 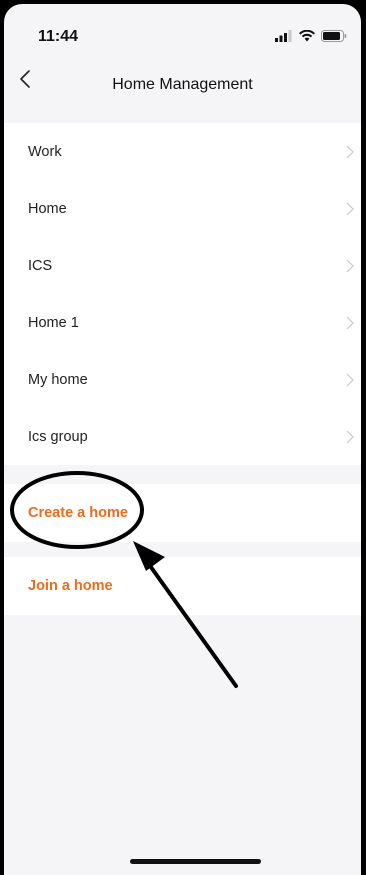 What do you see at coordinates (58, 436) in the screenshot?
I see `list-item-label: Ics group` at bounding box center [58, 436].